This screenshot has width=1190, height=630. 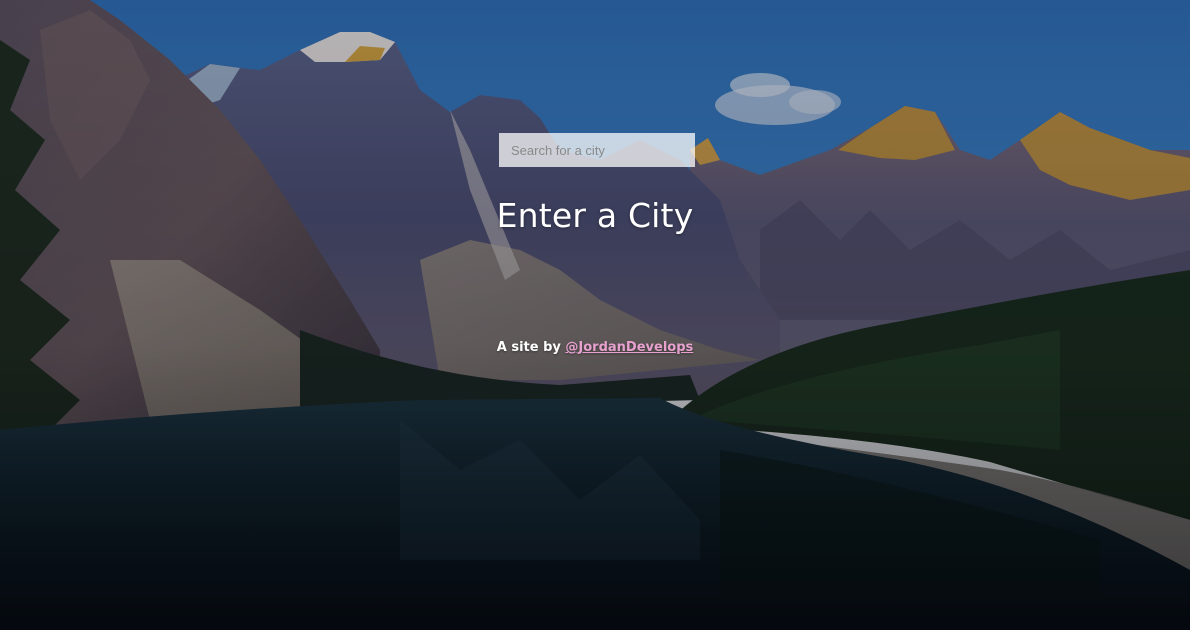 What do you see at coordinates (595, 215) in the screenshot?
I see `page-title: Enter a City` at bounding box center [595, 215].